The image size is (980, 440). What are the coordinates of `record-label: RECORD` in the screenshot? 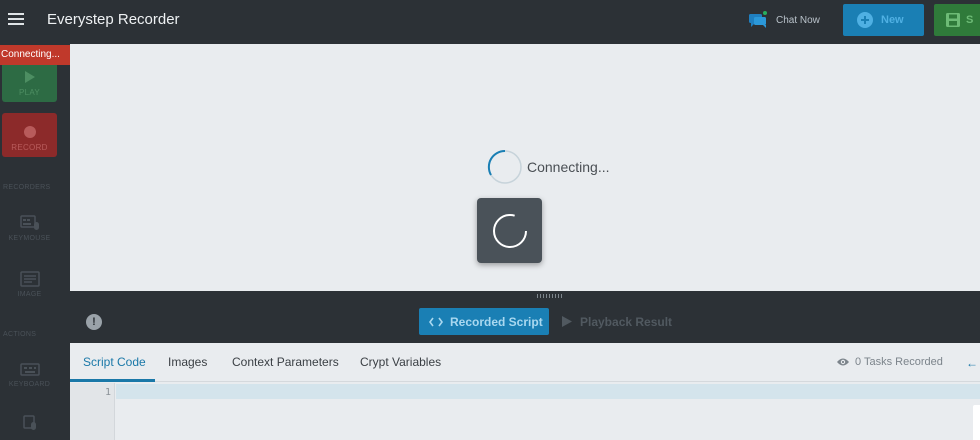 It's located at (29, 147).